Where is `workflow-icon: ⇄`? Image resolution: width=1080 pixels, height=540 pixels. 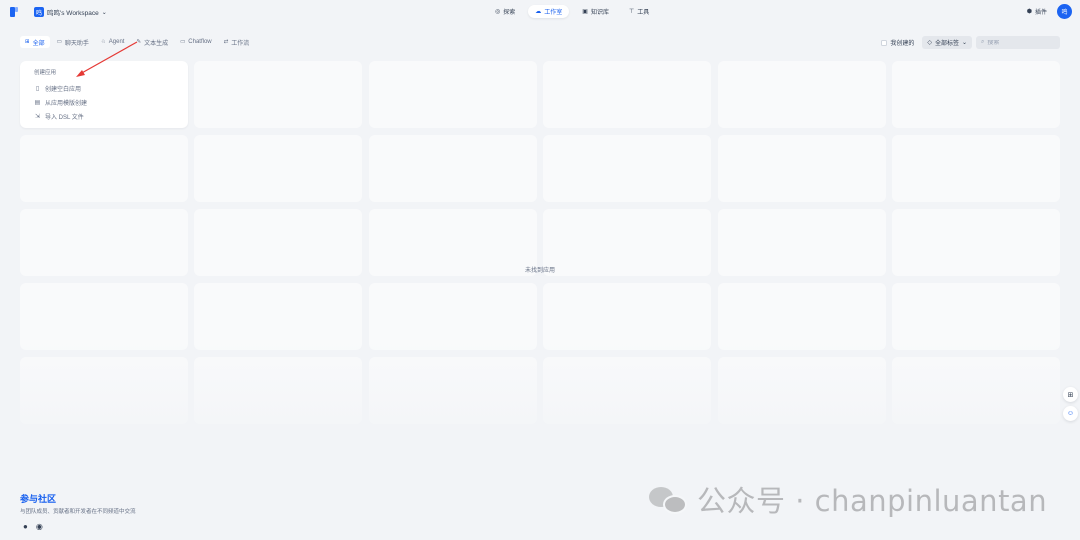 workflow-icon: ⇄ is located at coordinates (226, 42).